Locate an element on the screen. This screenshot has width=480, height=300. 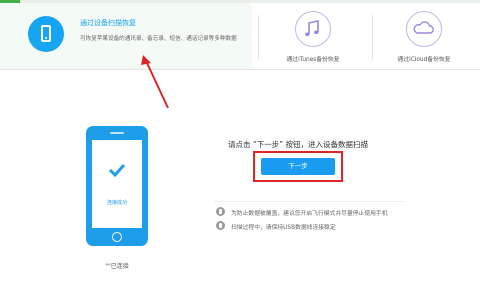
scan-prompt: 请点击 “下一步” 按钮，进入设备数据扫描 is located at coordinates (298, 144).